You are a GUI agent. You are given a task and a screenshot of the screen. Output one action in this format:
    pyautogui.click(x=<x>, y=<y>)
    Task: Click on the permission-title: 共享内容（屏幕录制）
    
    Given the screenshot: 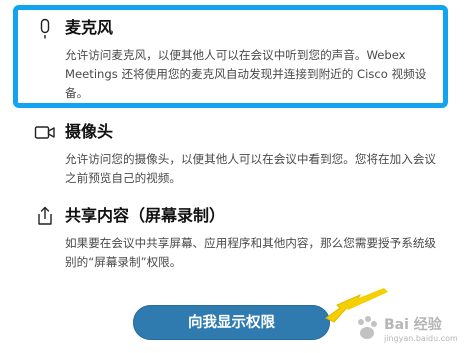 What is the action you would take?
    pyautogui.click(x=145, y=215)
    